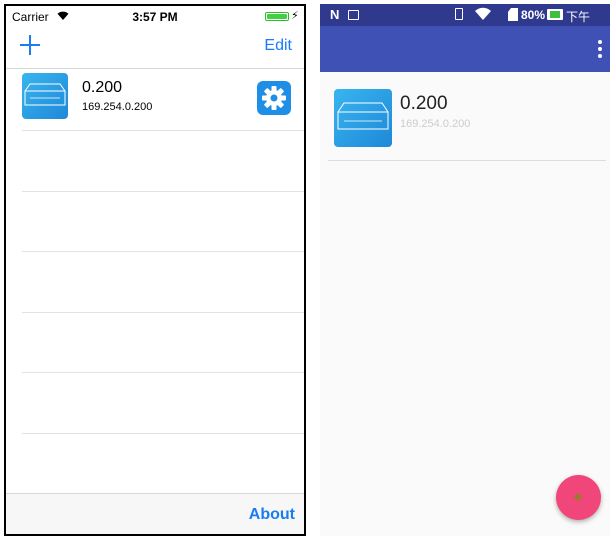 This screenshot has width=611, height=536. What do you see at coordinates (353, 15) in the screenshot?
I see `image-notification-icon` at bounding box center [353, 15].